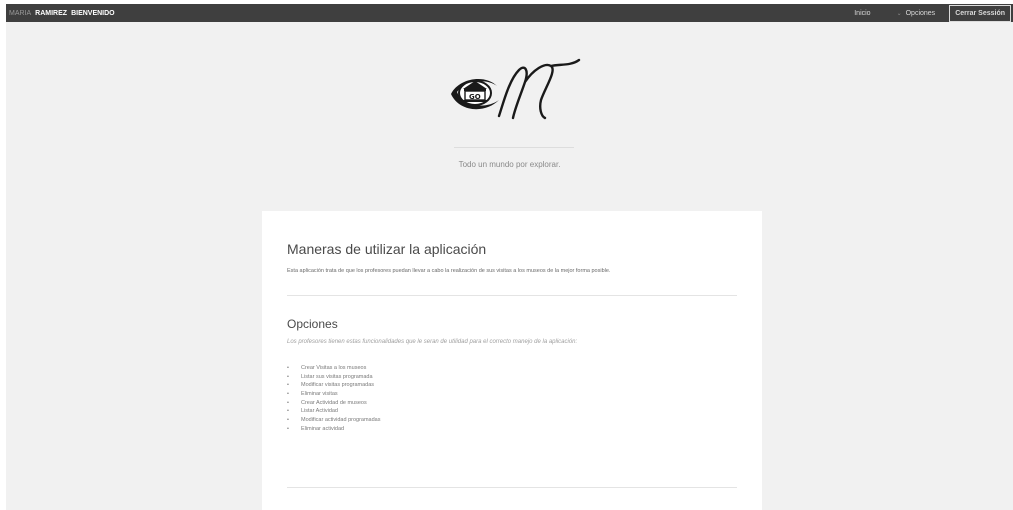 The height and width of the screenshot is (510, 1013). I want to click on list-item: Eliminar actividad, so click(333, 429).